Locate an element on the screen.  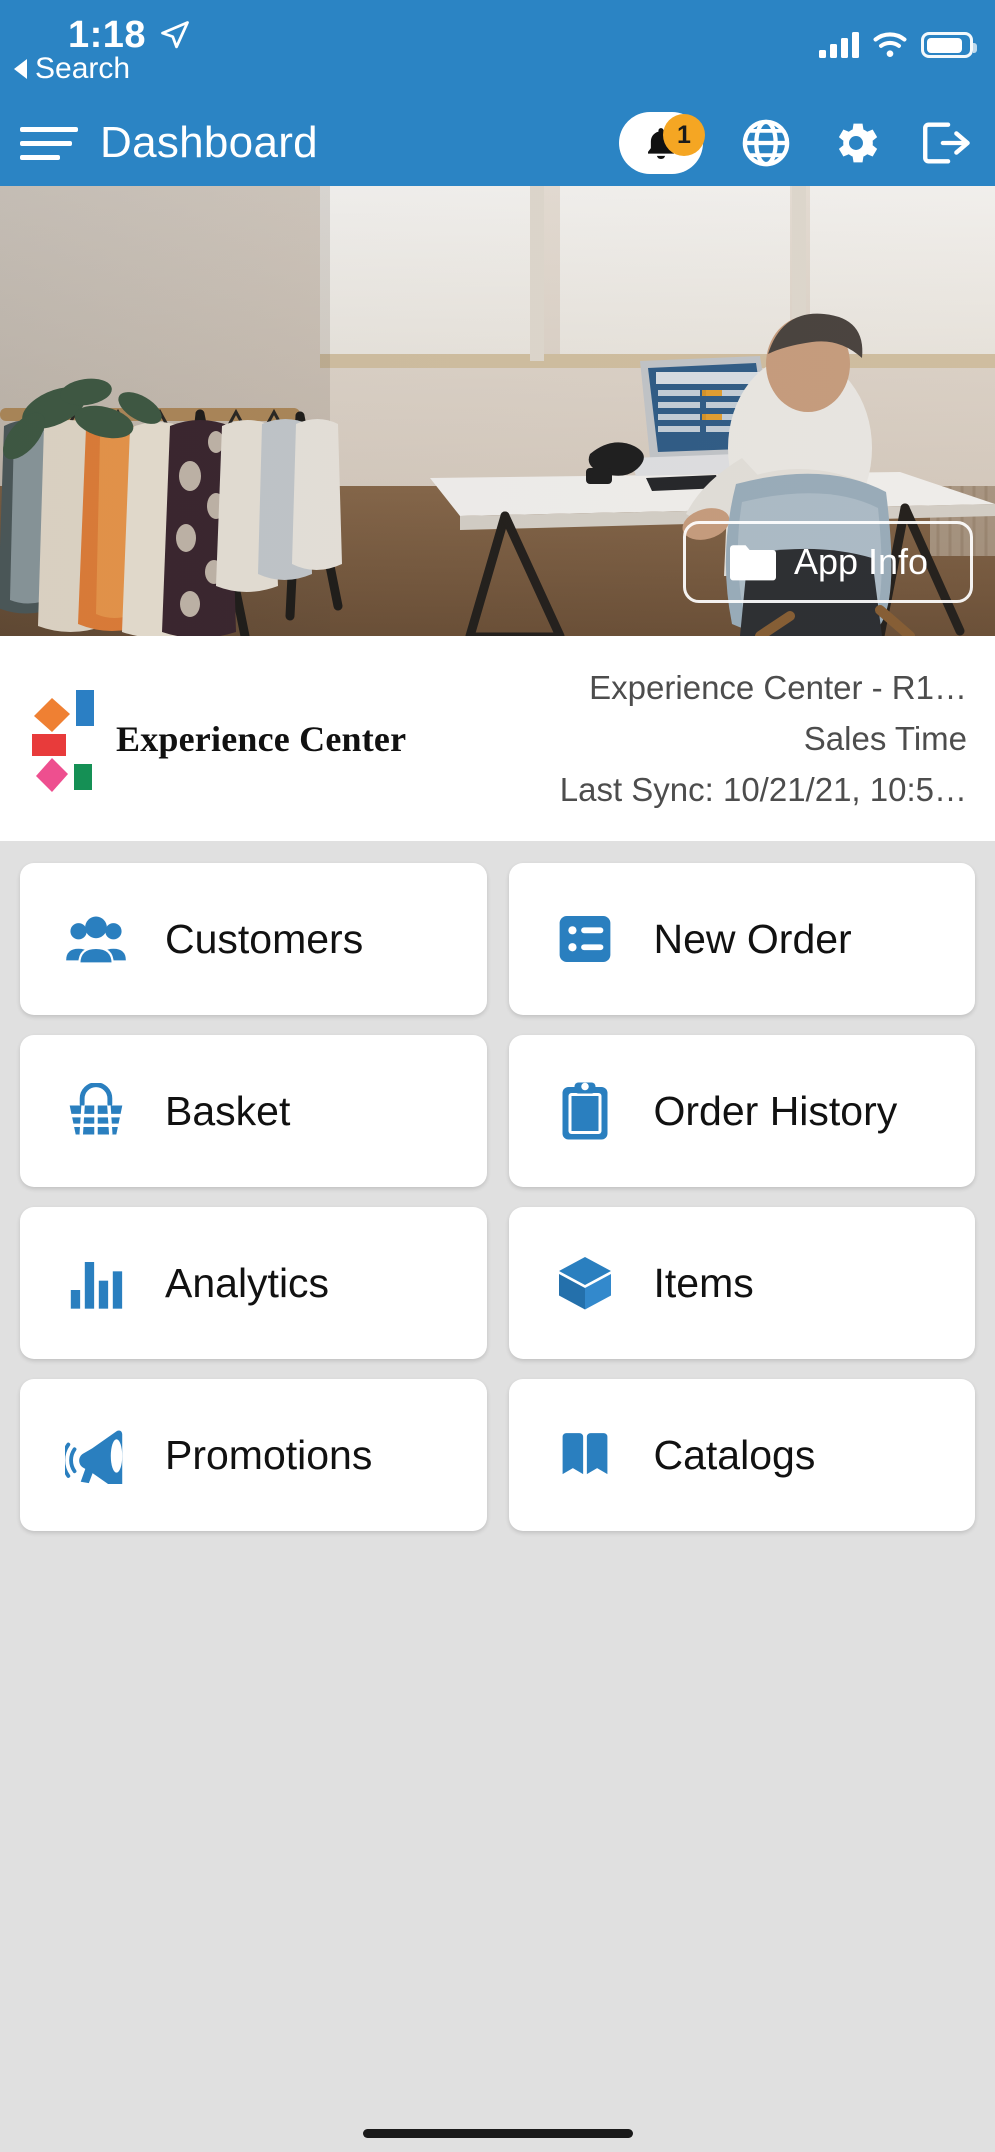
globe-icon is located at coordinates (766, 143).